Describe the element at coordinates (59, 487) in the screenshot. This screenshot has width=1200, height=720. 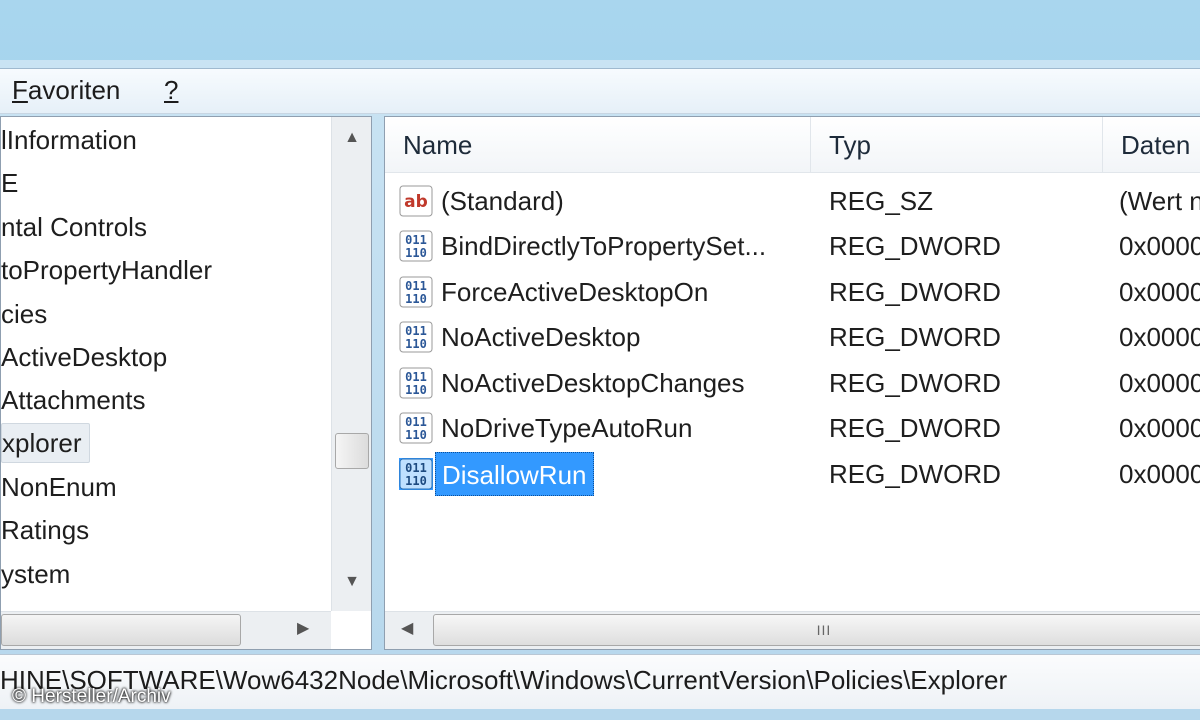
I see `tree-item: NonEnum` at that location.